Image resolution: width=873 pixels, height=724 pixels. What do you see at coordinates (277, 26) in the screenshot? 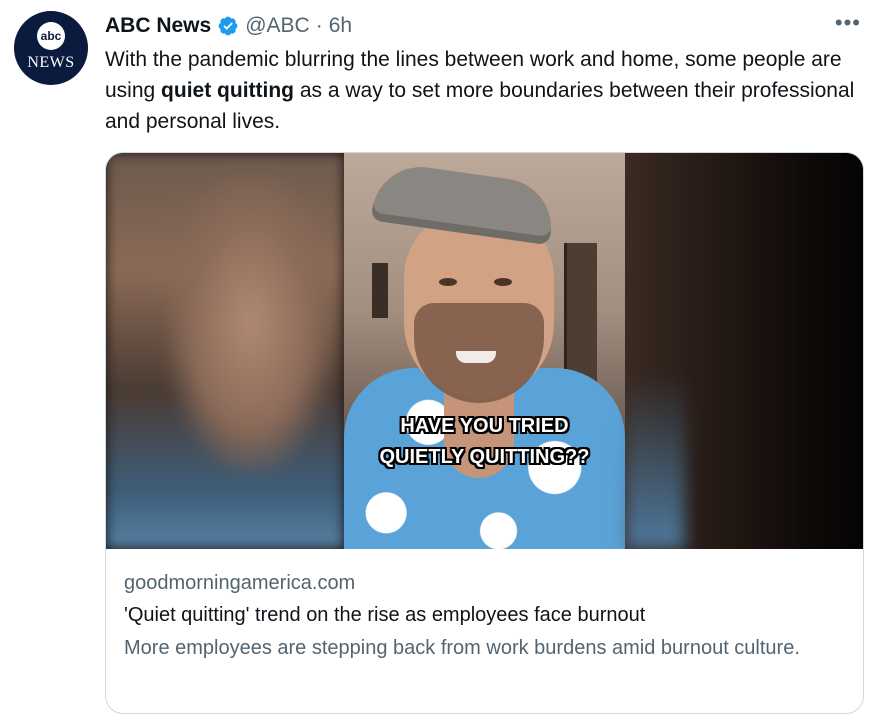
I see `author-handle: @ABC` at bounding box center [277, 26].